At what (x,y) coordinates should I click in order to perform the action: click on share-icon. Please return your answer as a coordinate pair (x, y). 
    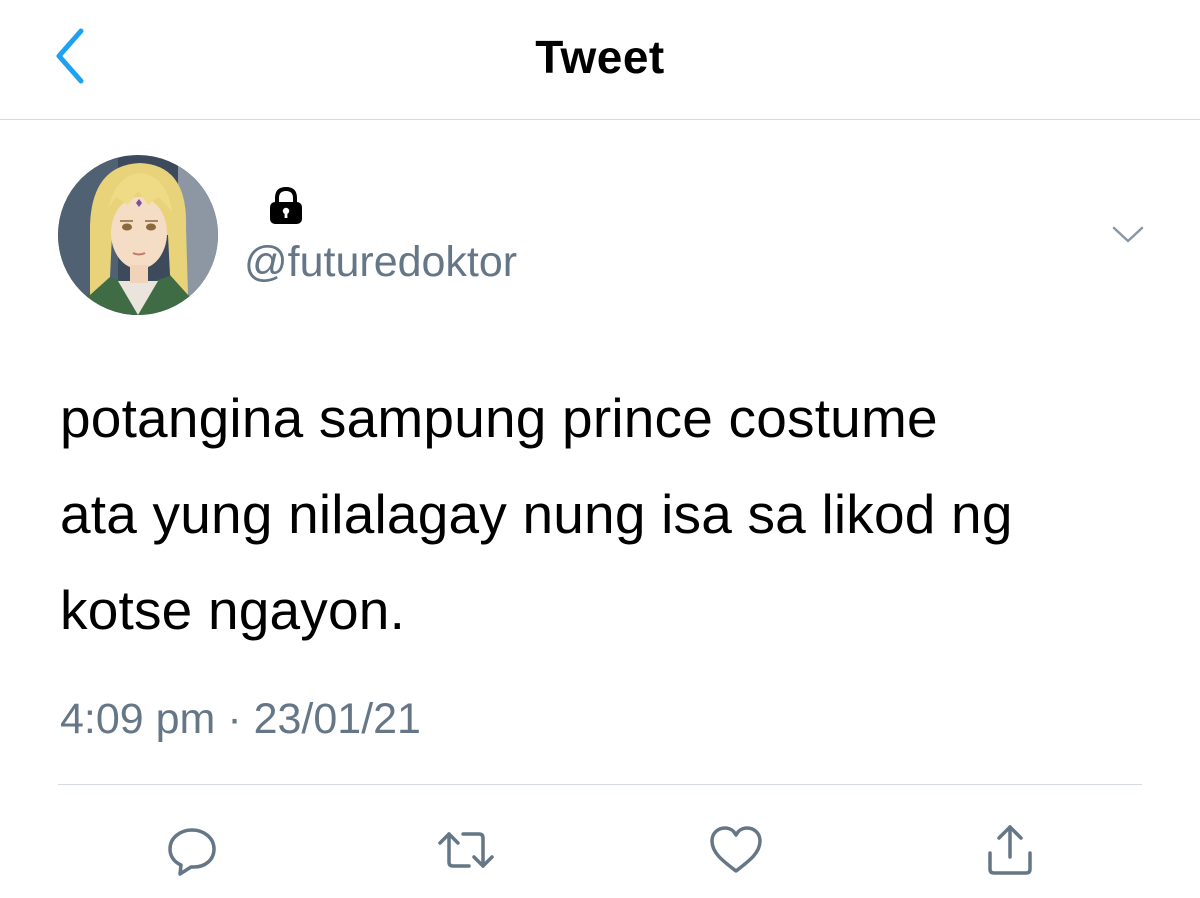
    Looking at the image, I should click on (1010, 850).